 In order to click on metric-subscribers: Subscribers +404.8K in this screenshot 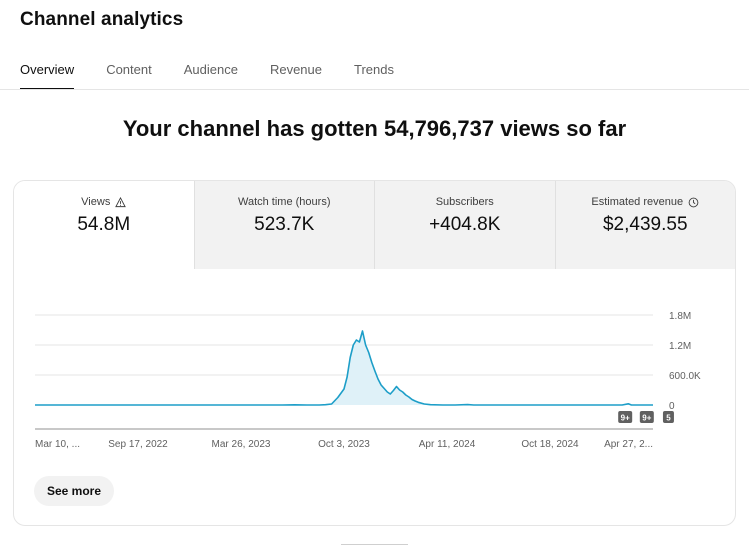, I will do `click(464, 225)`.